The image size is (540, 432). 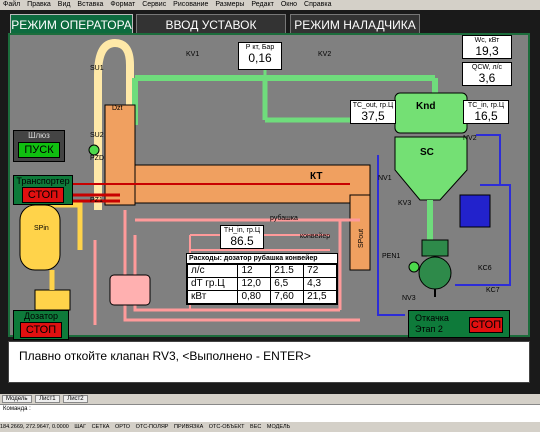 I want to click on menu-format: Формат, so click(x=122, y=4).